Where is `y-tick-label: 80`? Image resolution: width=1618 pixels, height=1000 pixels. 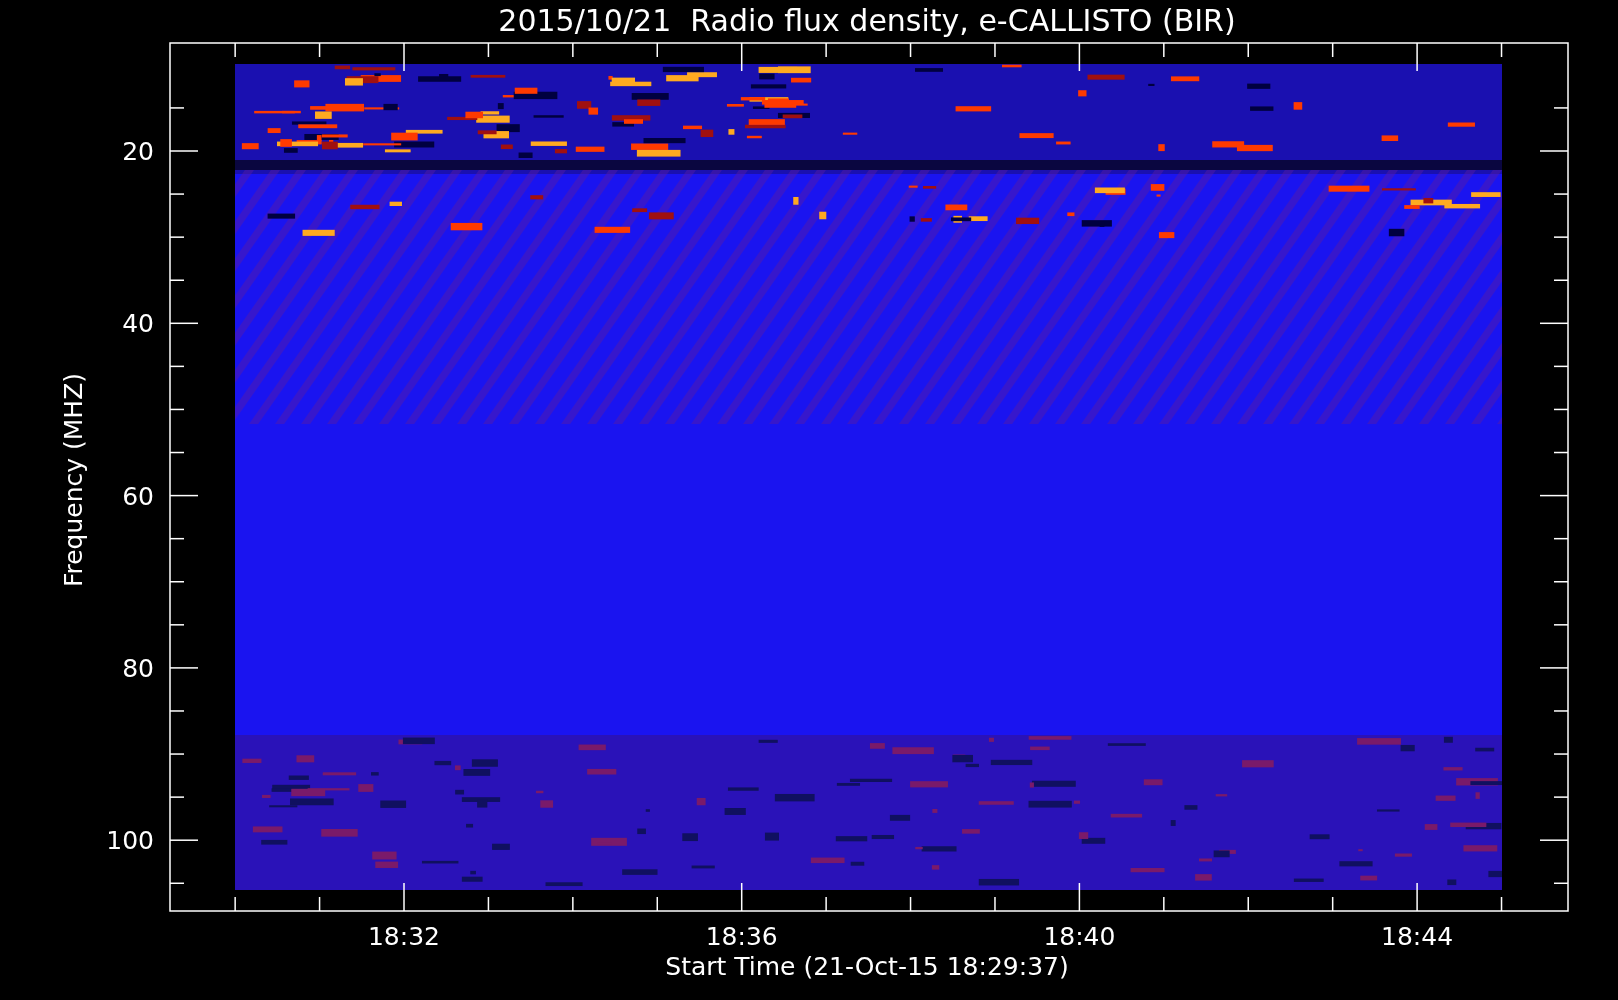 y-tick-label: 80 is located at coordinates (138, 668).